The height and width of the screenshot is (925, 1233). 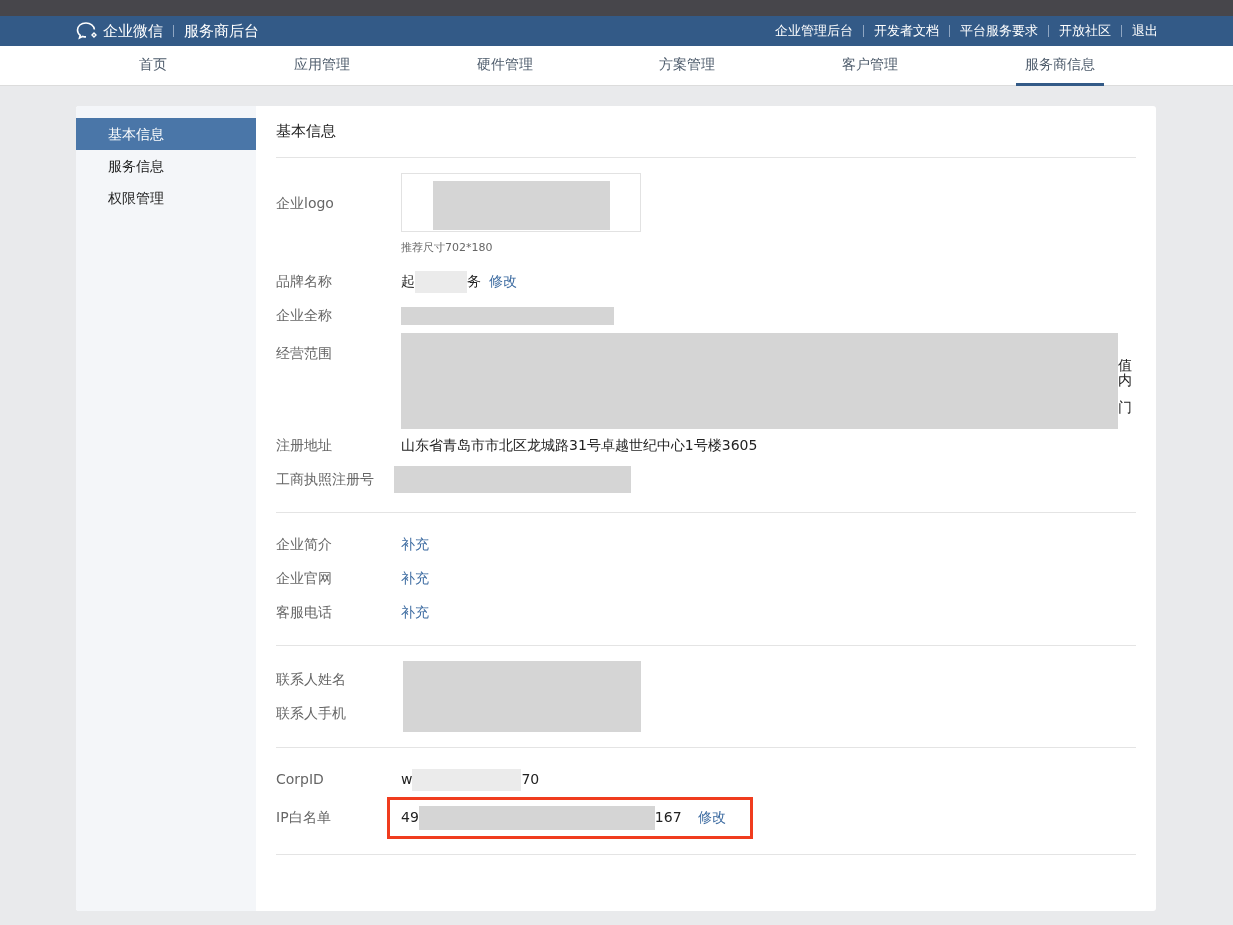 What do you see at coordinates (447, 248) in the screenshot?
I see `size-hint: 推荐尺寸702*180` at bounding box center [447, 248].